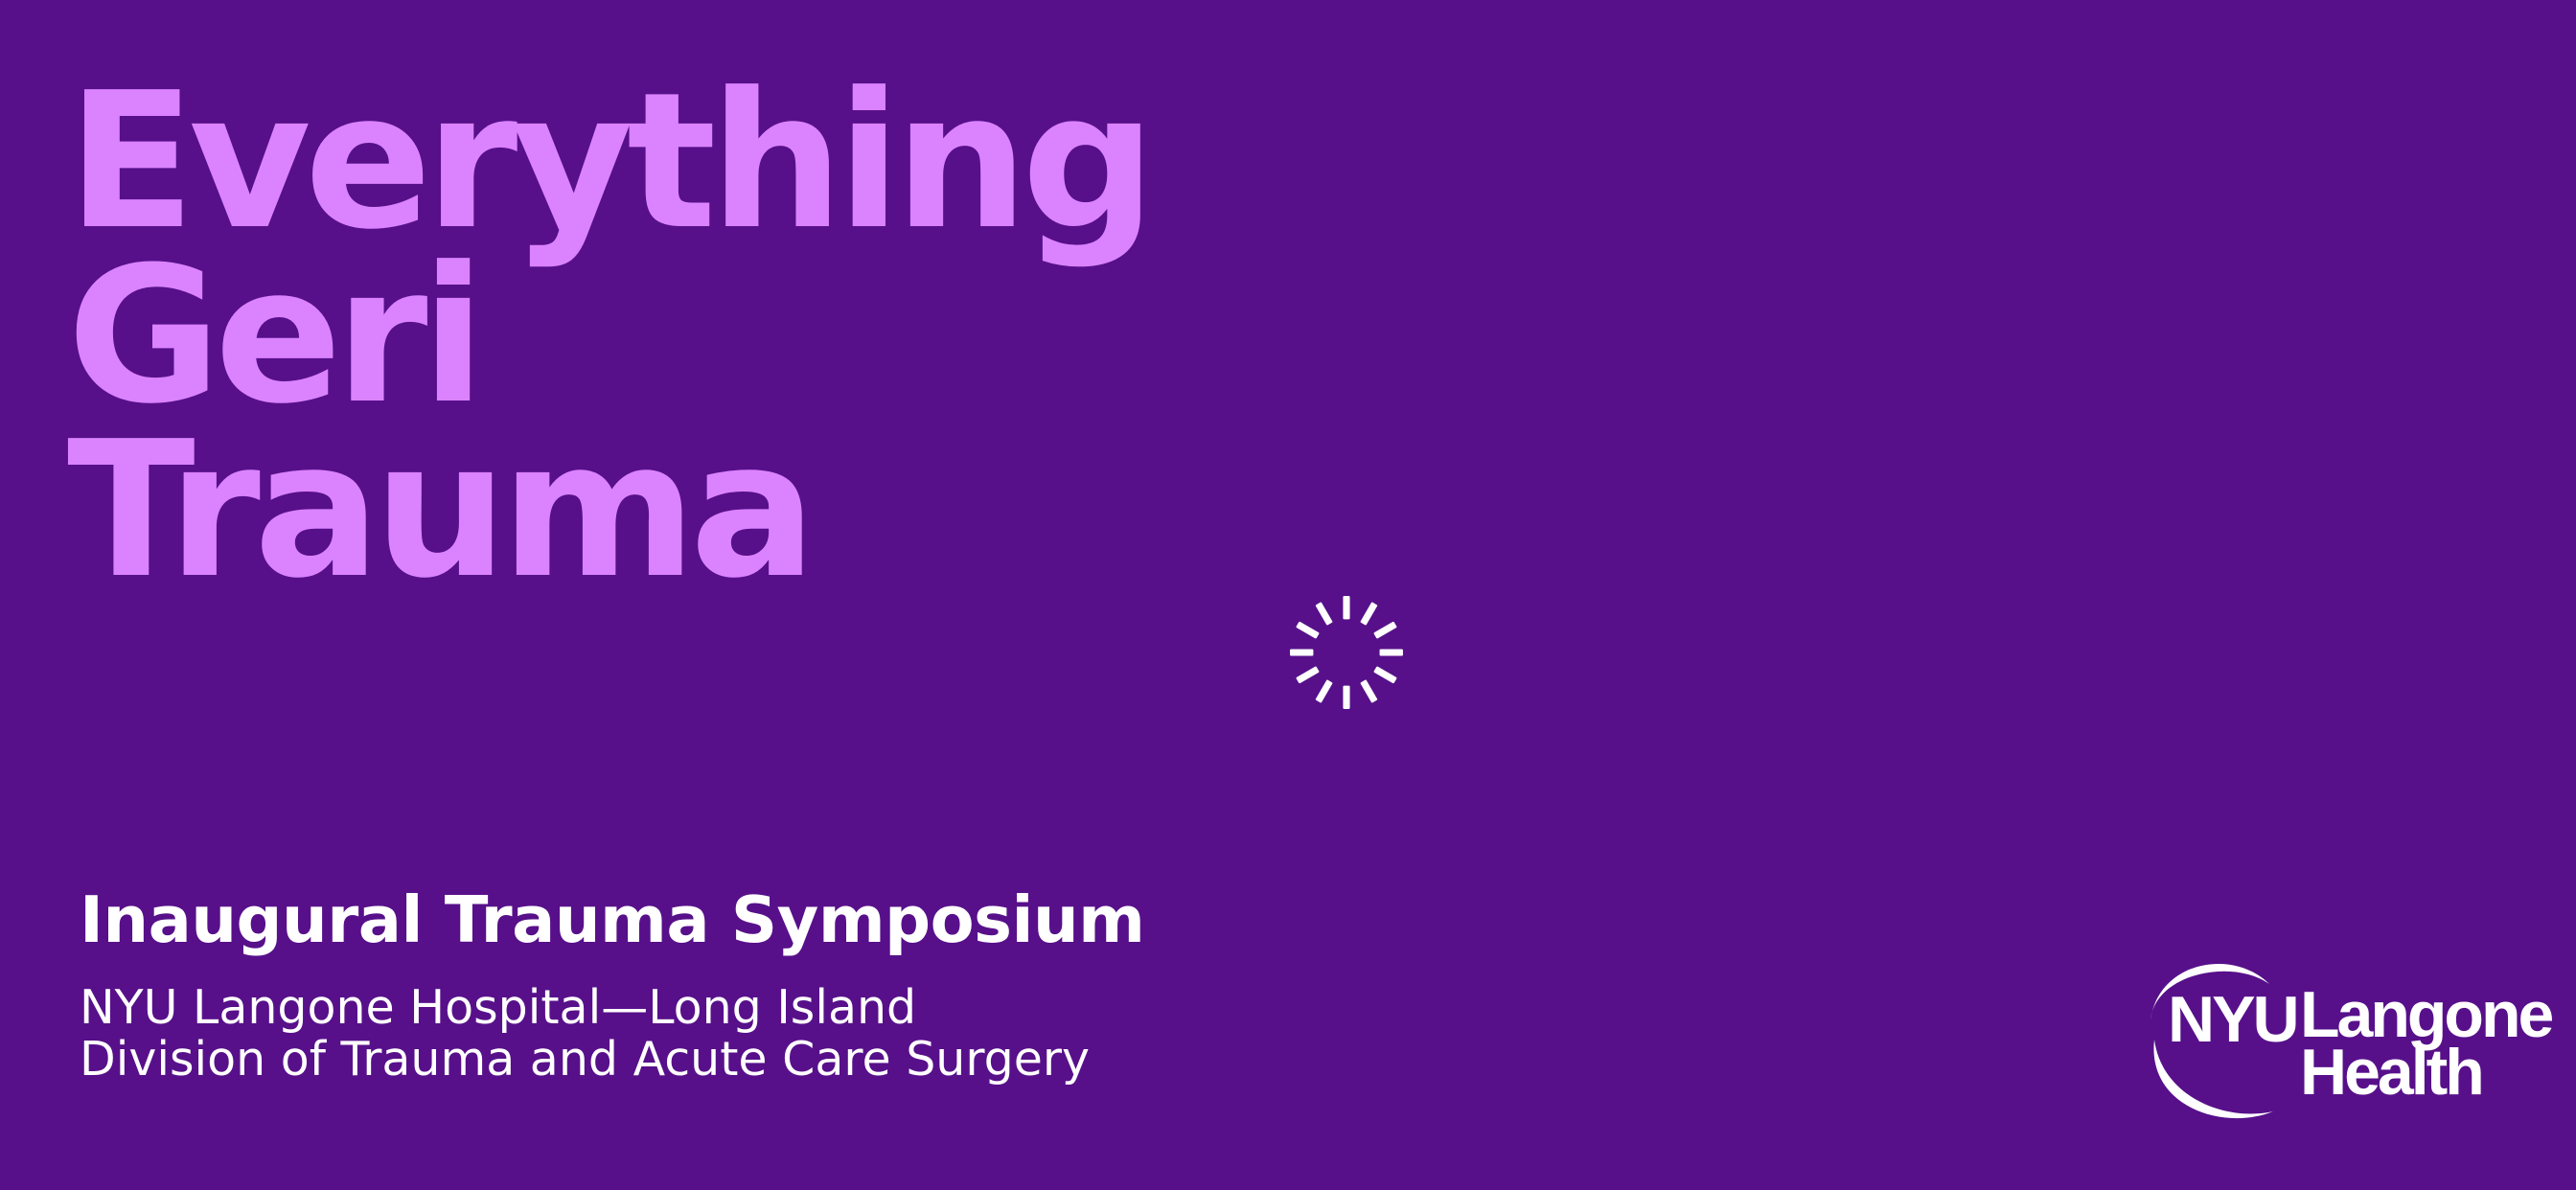 The height and width of the screenshot is (1190, 2576). I want to click on logo-wordmark: Langone Health, so click(2427, 1043).